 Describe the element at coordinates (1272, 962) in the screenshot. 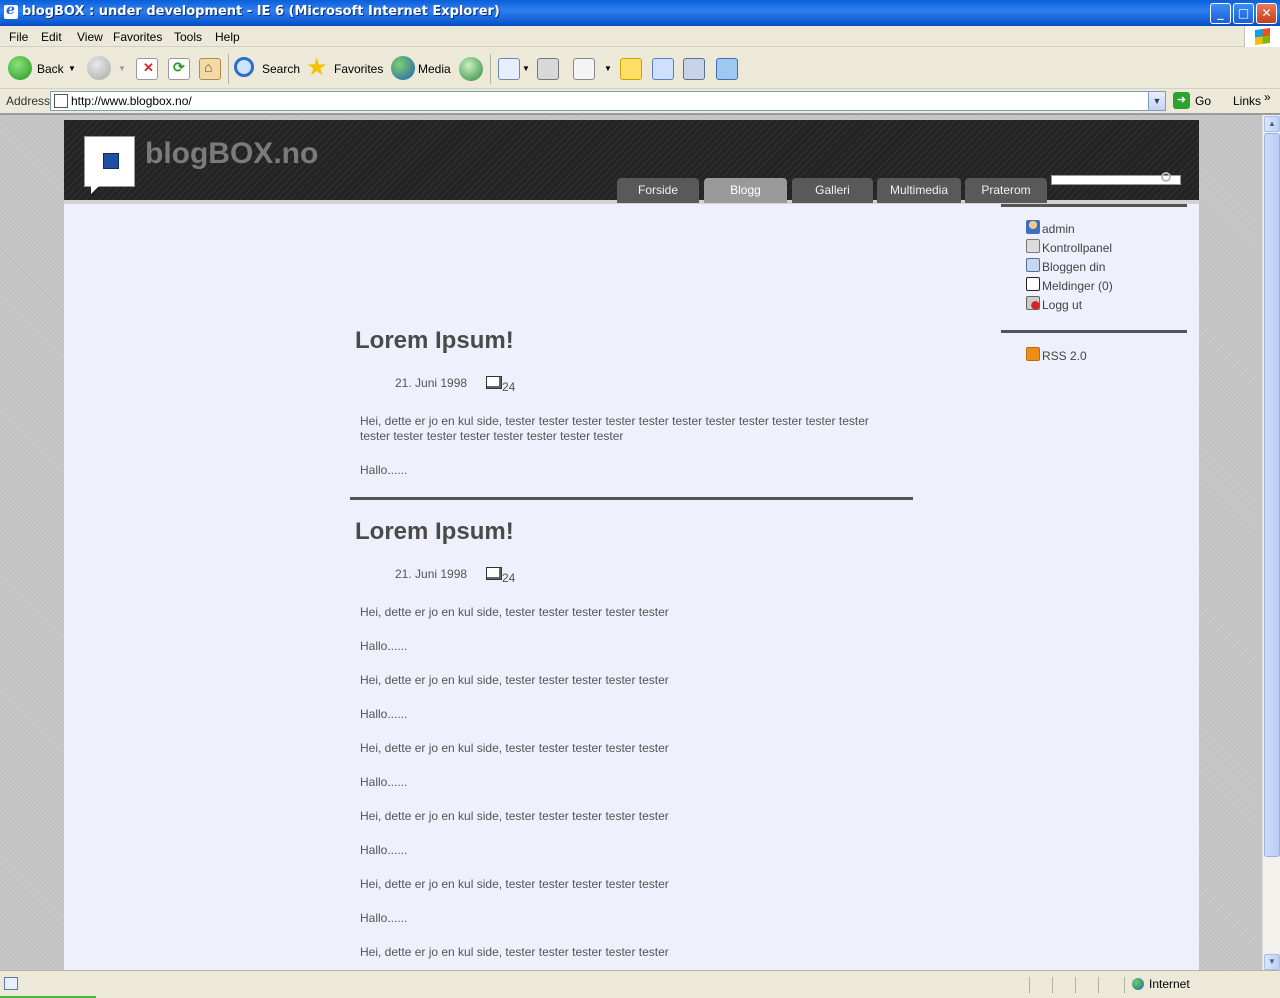

I see `scroll-down-icon: ▼` at that location.